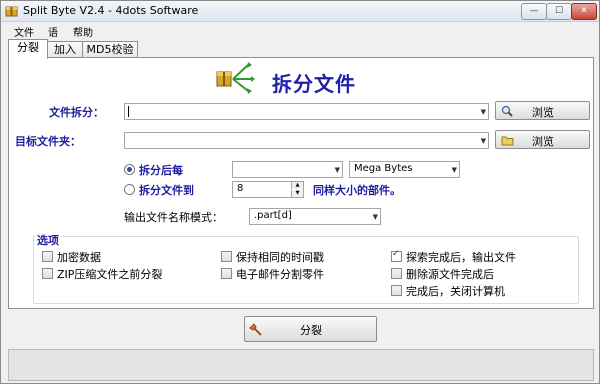  I want to click on stepper-up-icon: ▲, so click(297, 185).